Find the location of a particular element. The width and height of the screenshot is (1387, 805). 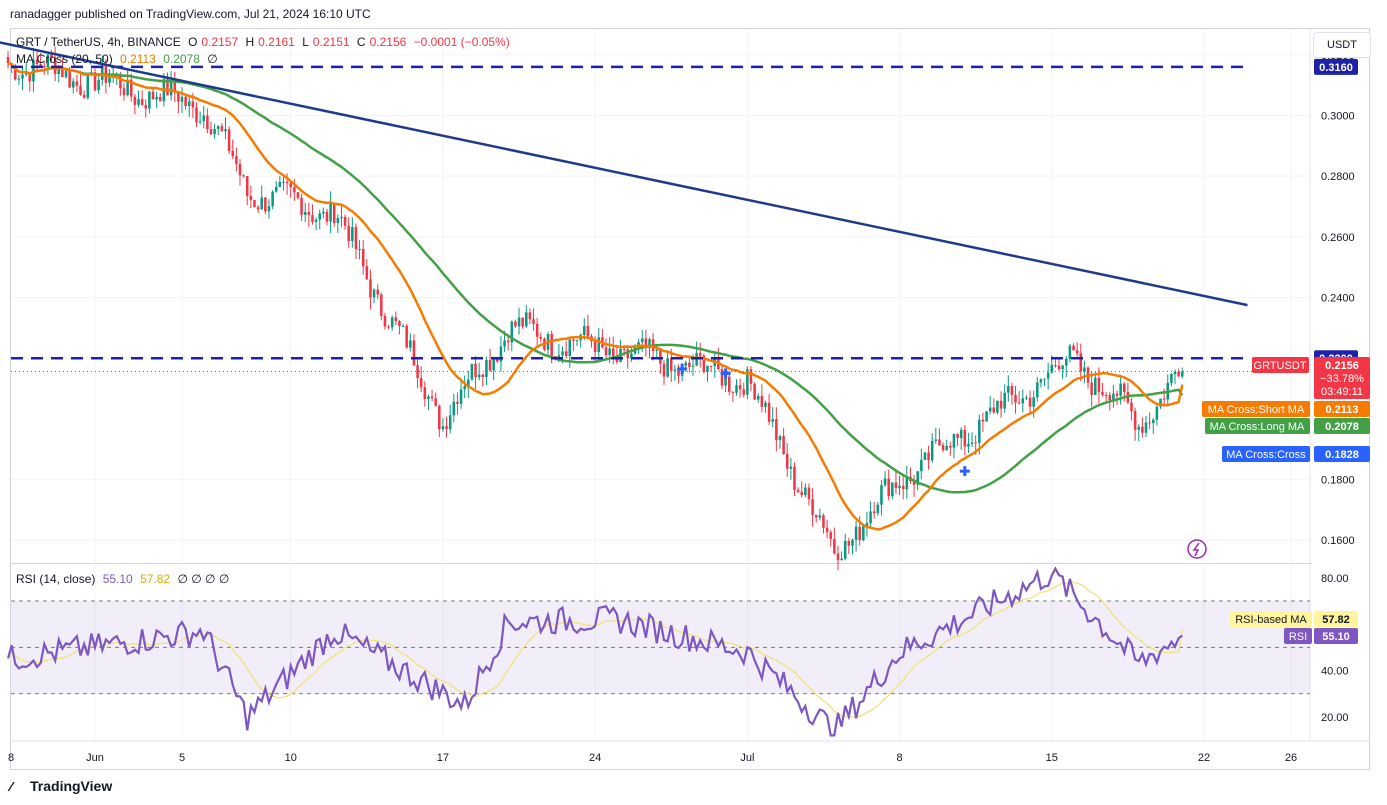

ma-cross-value: ∅ is located at coordinates (212, 59).